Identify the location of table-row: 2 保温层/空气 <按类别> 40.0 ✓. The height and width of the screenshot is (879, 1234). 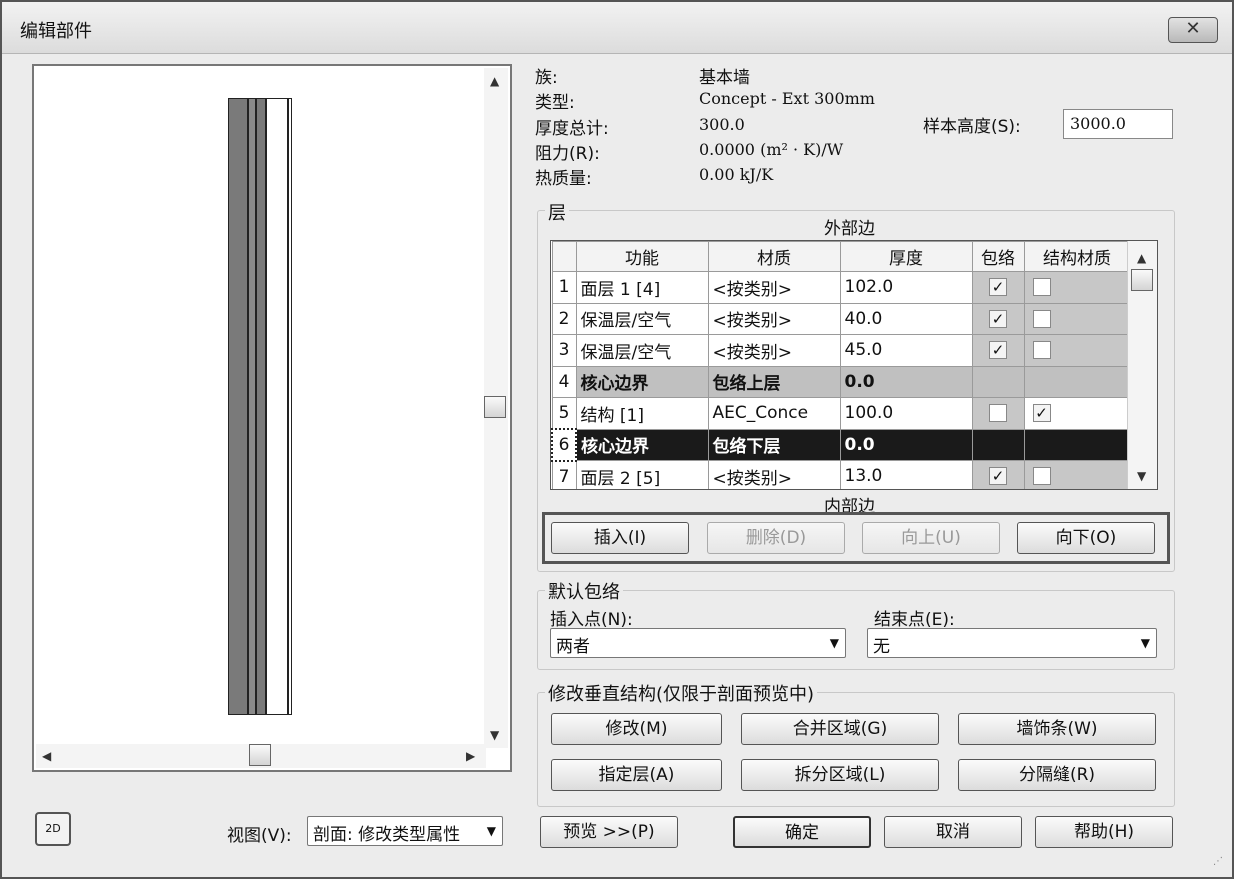
(841, 318).